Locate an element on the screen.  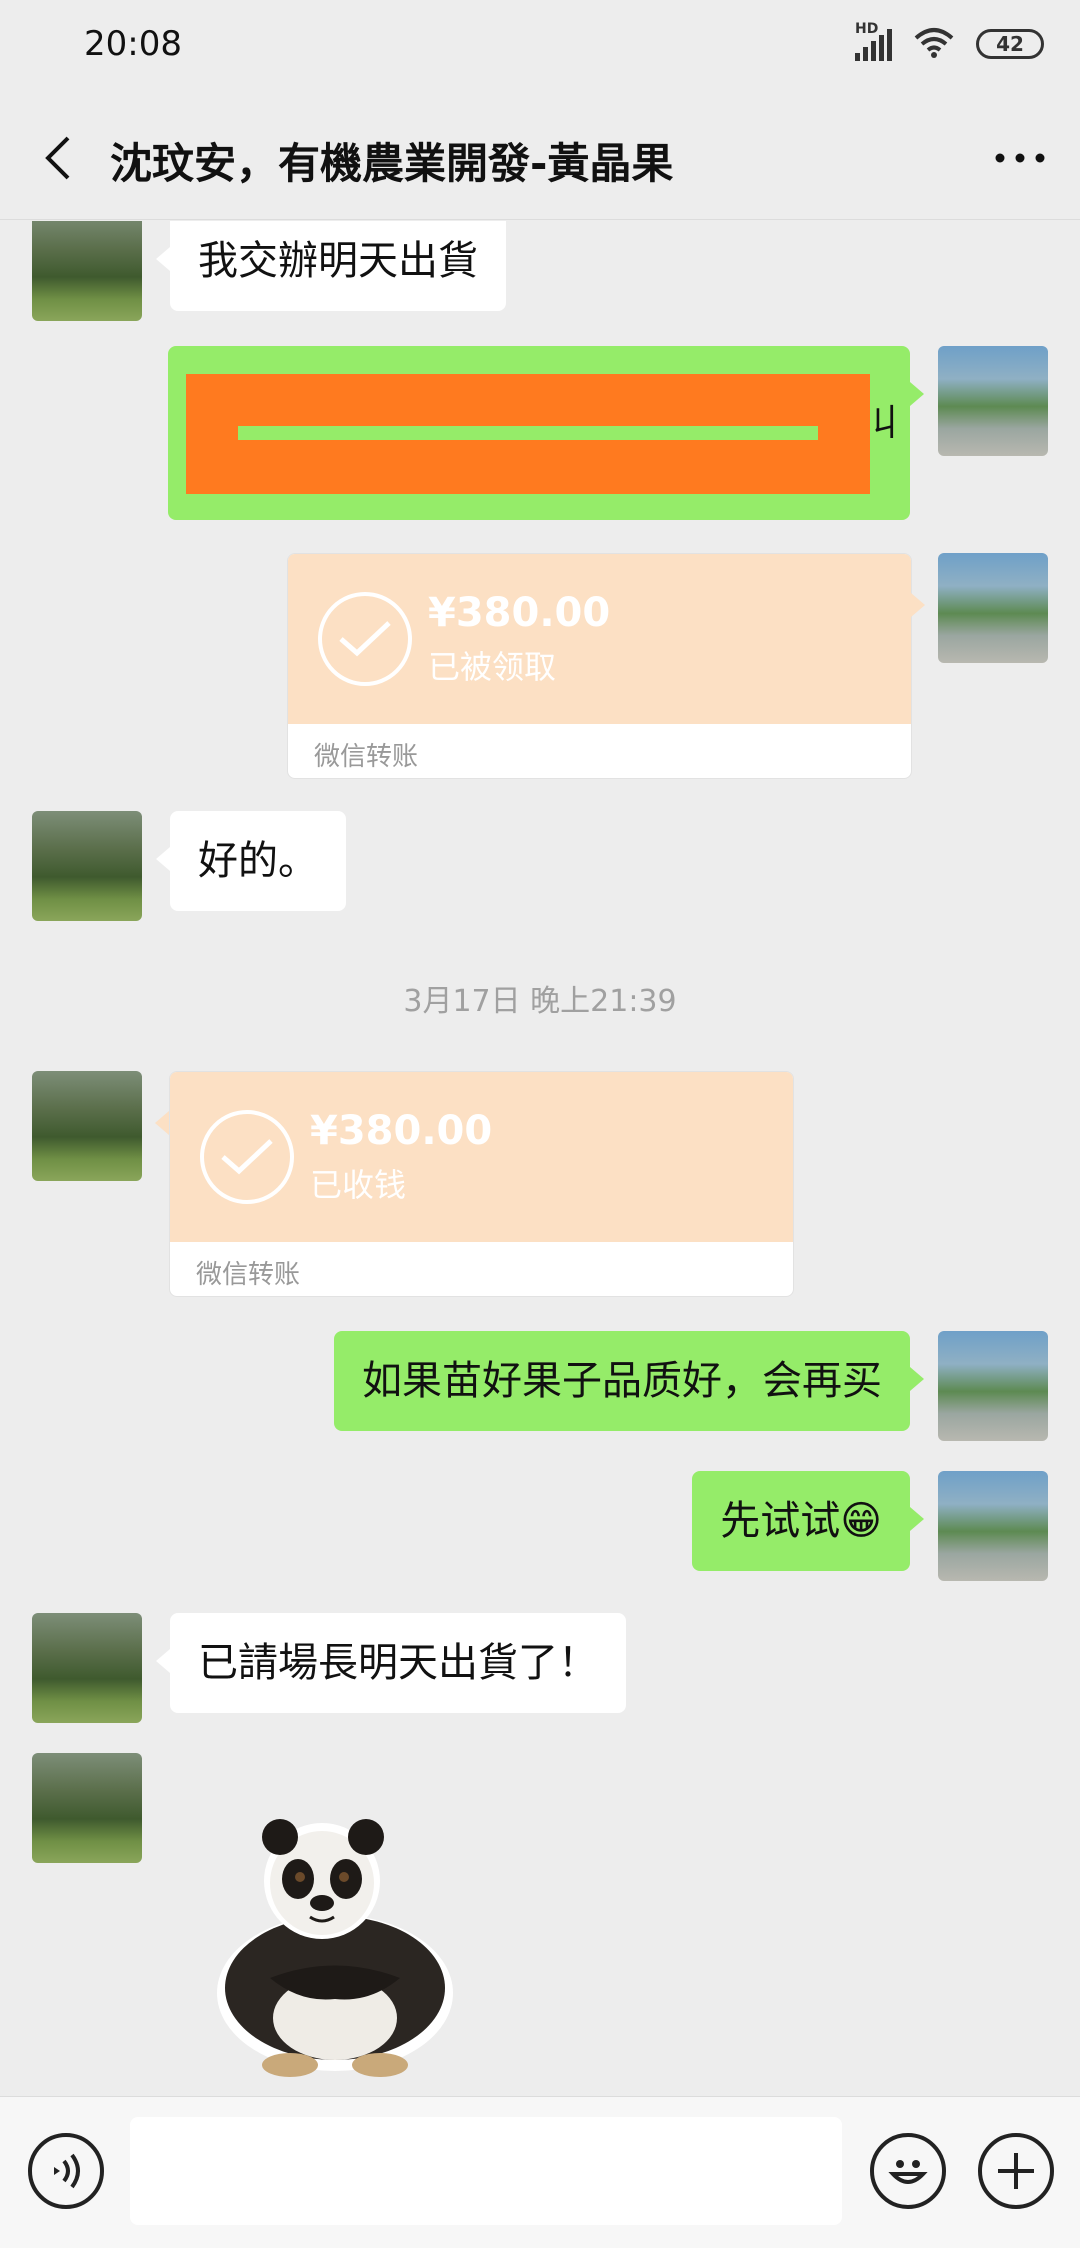
message-incoming-transfer: ¥380.00 已收钱 微信转账 is located at coordinates (540, 1187).